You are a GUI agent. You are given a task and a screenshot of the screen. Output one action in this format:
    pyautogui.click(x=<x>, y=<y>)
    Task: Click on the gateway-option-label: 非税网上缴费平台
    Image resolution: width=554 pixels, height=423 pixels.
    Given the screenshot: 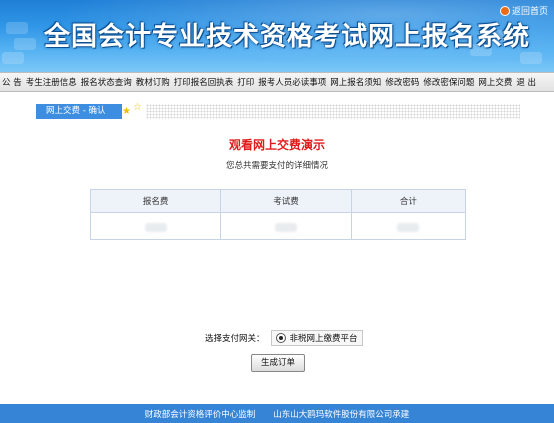 What is the action you would take?
    pyautogui.click(x=323, y=339)
    